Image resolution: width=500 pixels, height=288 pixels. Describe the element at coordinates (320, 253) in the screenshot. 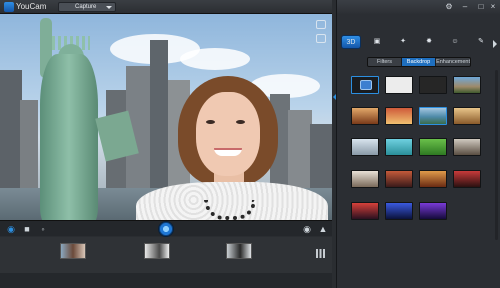

I see `grid-view-icon` at that location.